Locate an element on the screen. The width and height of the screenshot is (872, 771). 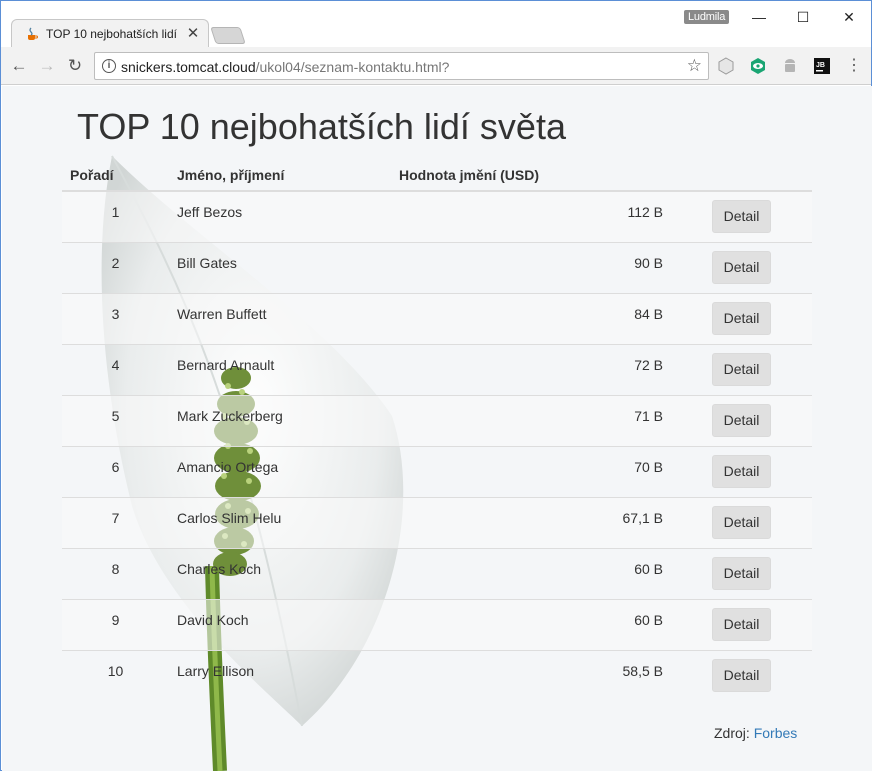
tab-title: TOP 10 nejbohatších lidí is located at coordinates (111, 34).